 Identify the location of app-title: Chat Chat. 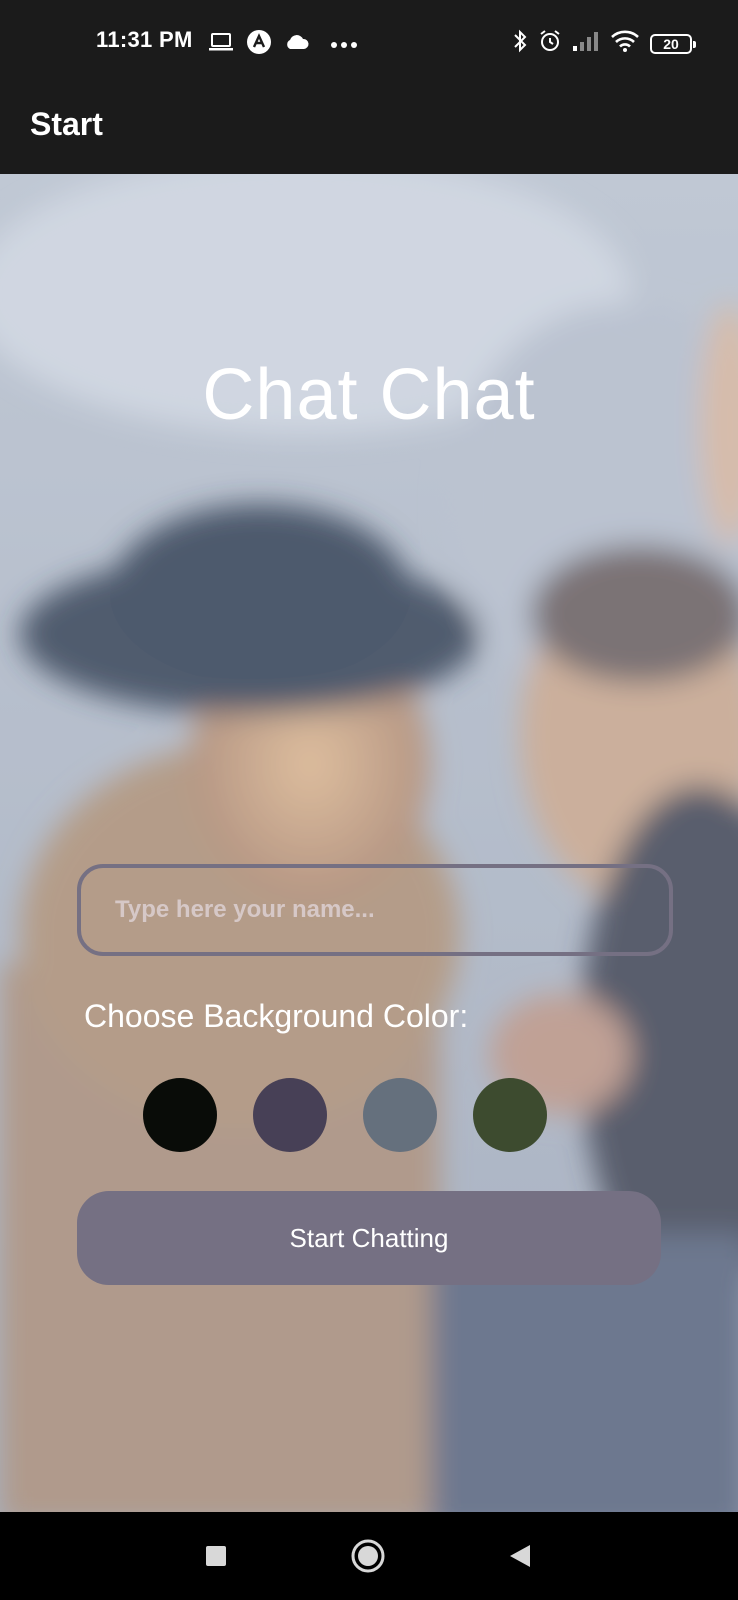
(369, 395).